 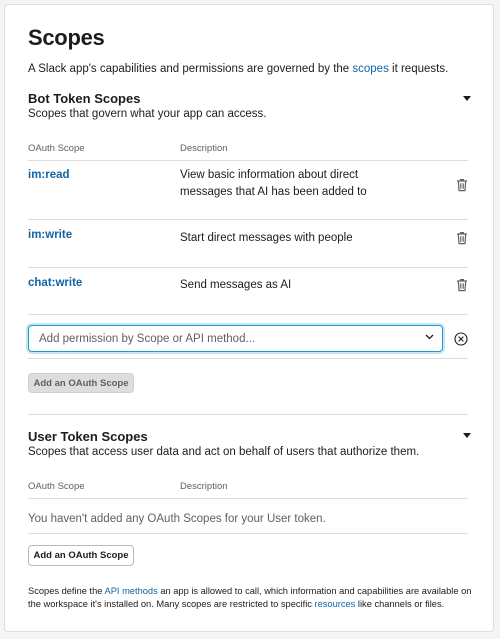 I want to click on user-col-header-description: Description, so click(x=204, y=486).